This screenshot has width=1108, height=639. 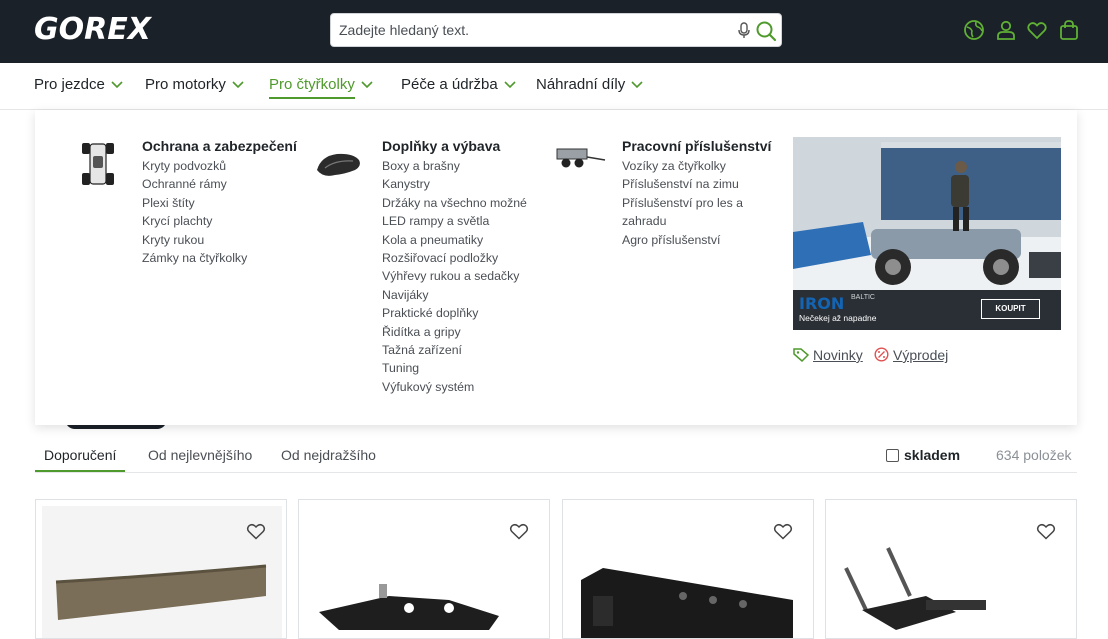 I want to click on user-icon, so click(x=1006, y=30).